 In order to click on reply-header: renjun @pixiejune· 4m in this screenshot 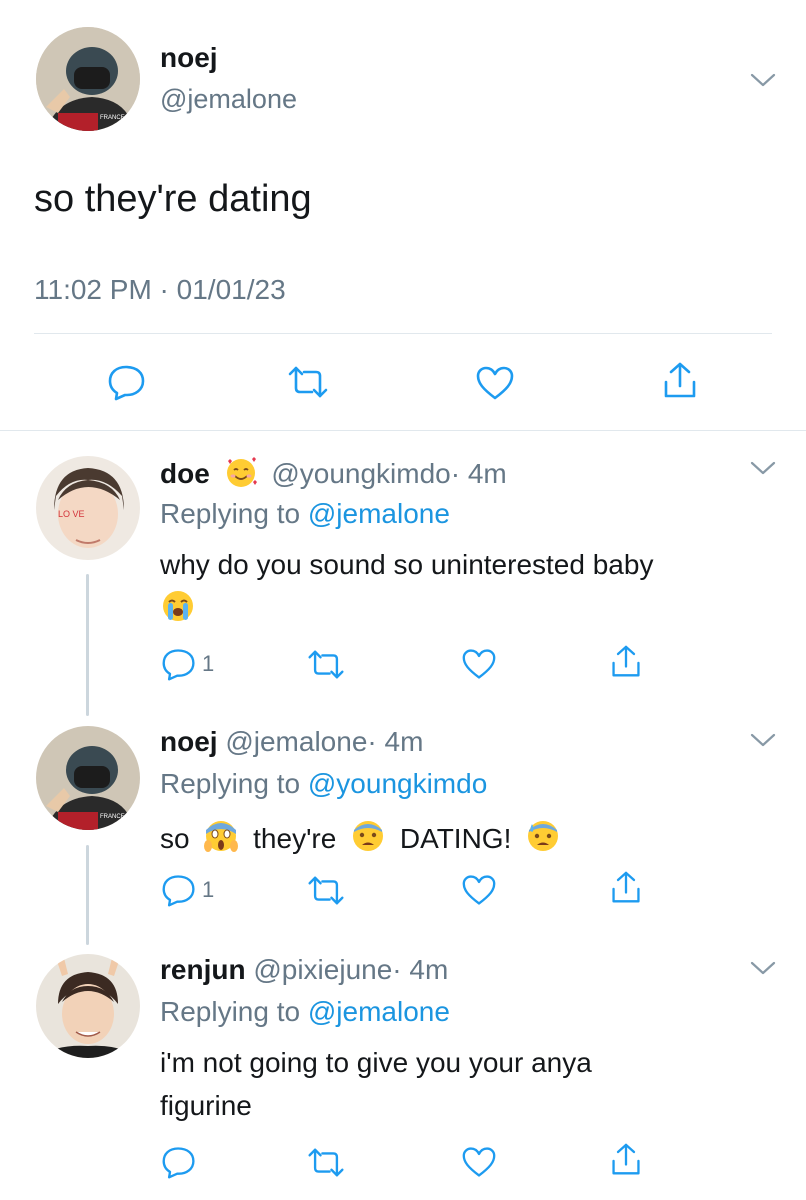, I will do `click(304, 970)`.